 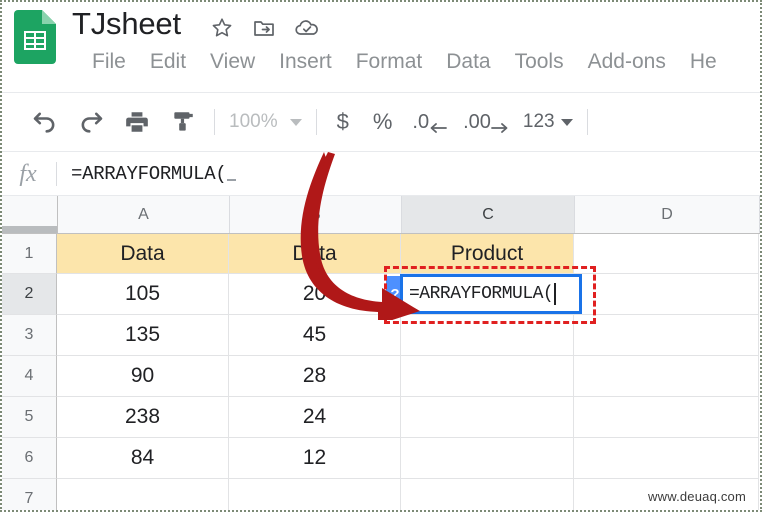 What do you see at coordinates (343, 122) in the screenshot?
I see `currency-format-button: $` at bounding box center [343, 122].